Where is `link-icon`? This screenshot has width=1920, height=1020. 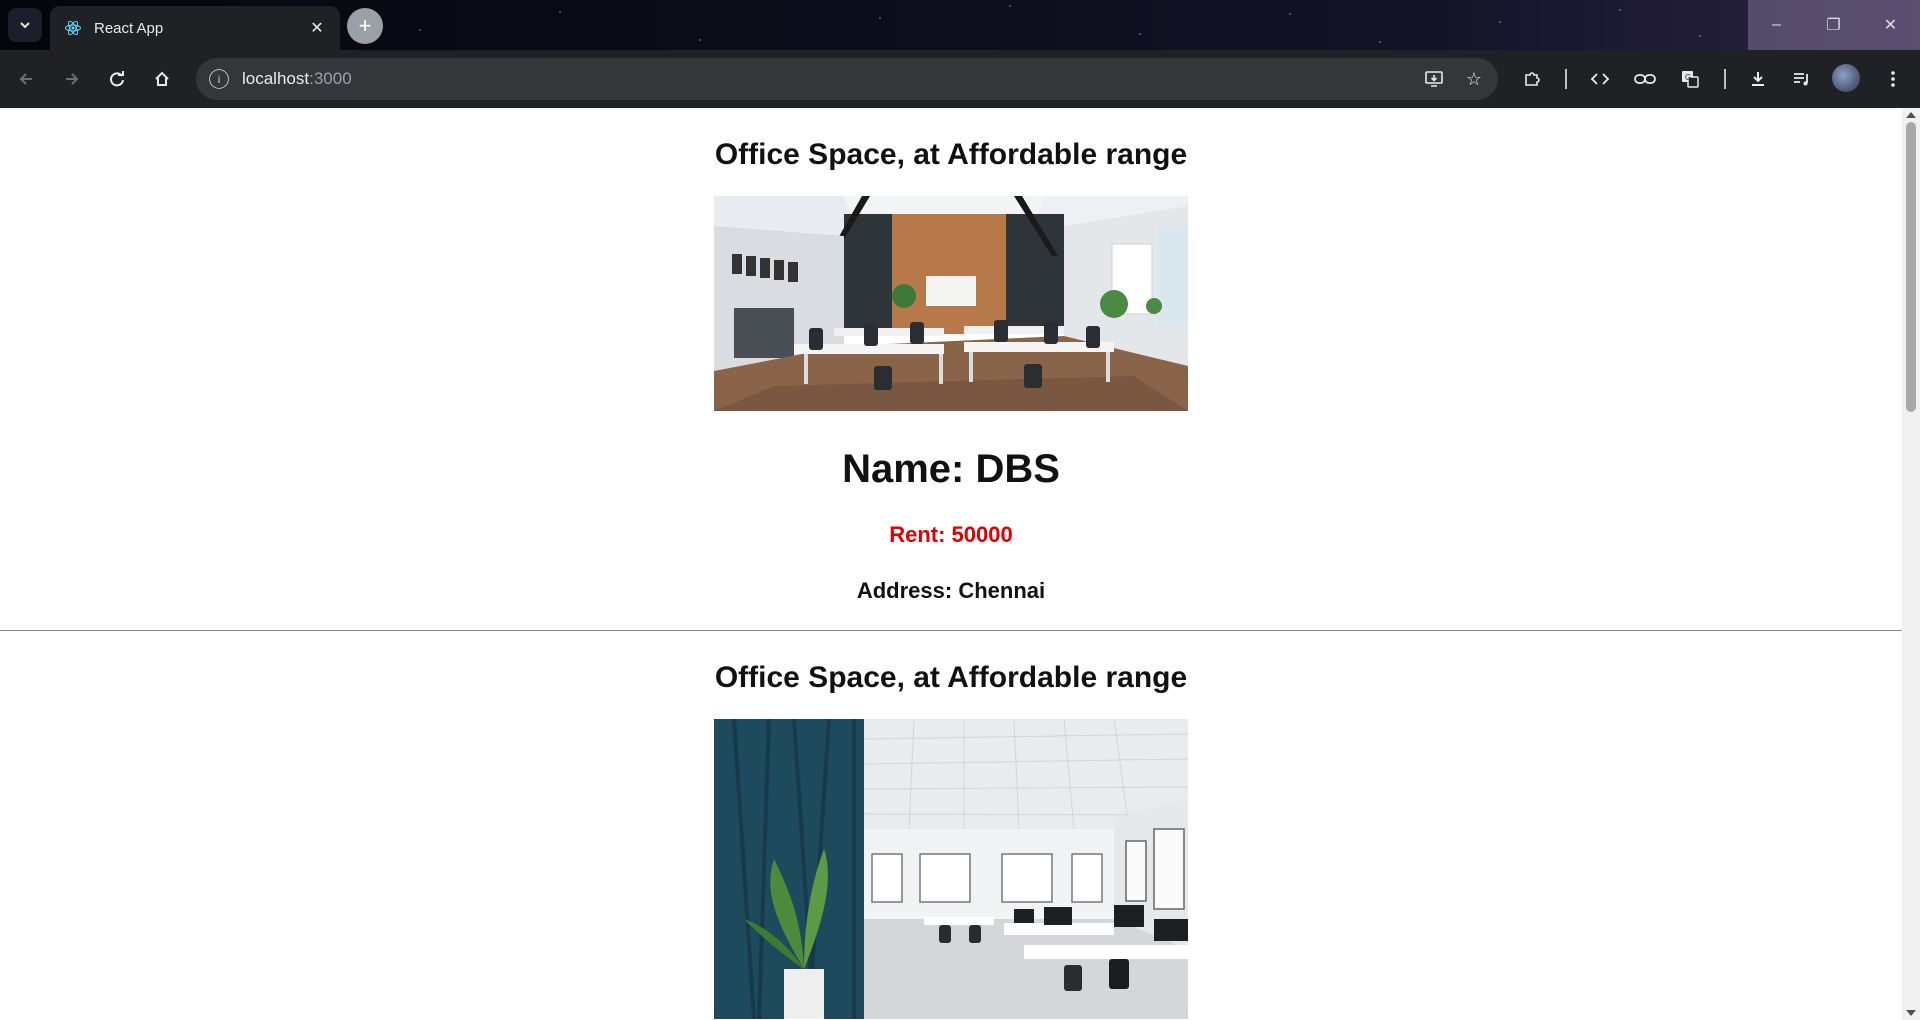 link-icon is located at coordinates (1645, 79).